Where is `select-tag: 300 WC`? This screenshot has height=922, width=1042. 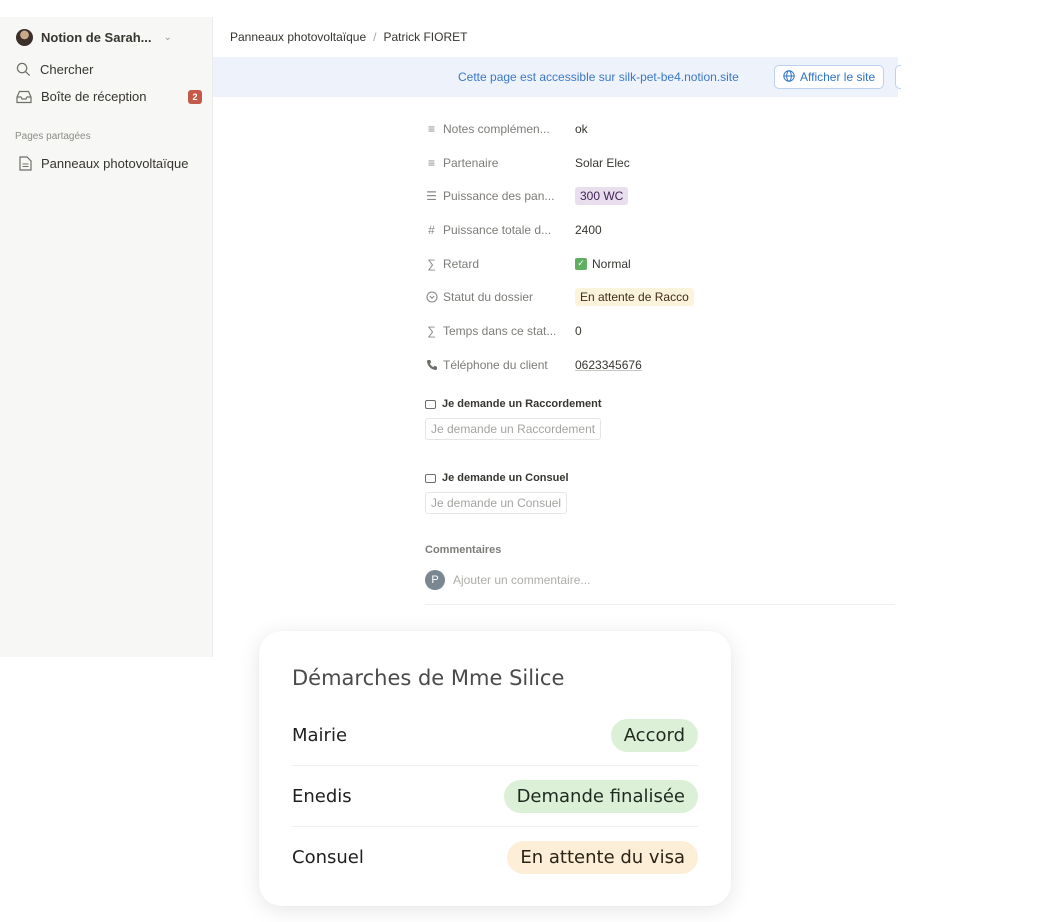 select-tag: 300 WC is located at coordinates (602, 196).